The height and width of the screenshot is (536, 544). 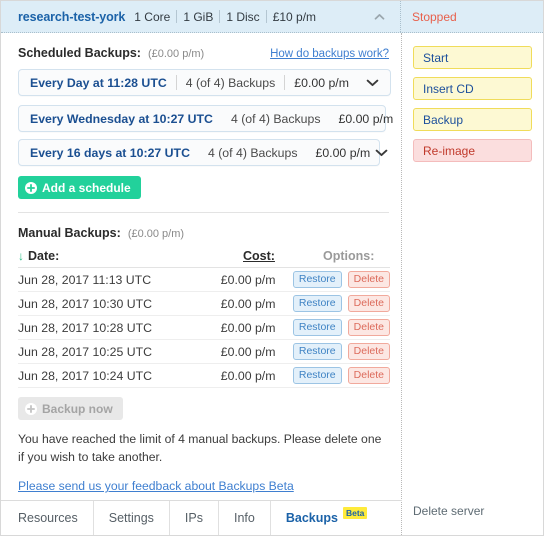 What do you see at coordinates (349, 256) in the screenshot?
I see `column-header-options: Options:` at bounding box center [349, 256].